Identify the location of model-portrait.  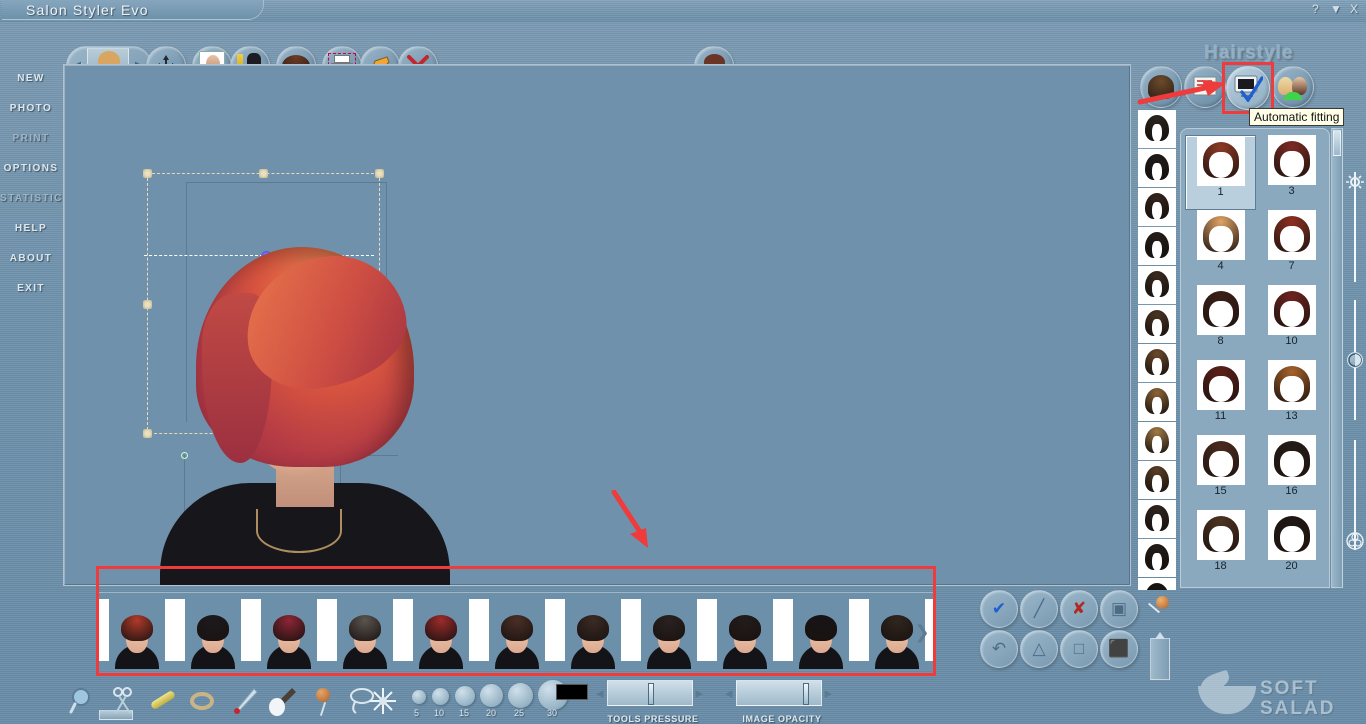
(305, 409).